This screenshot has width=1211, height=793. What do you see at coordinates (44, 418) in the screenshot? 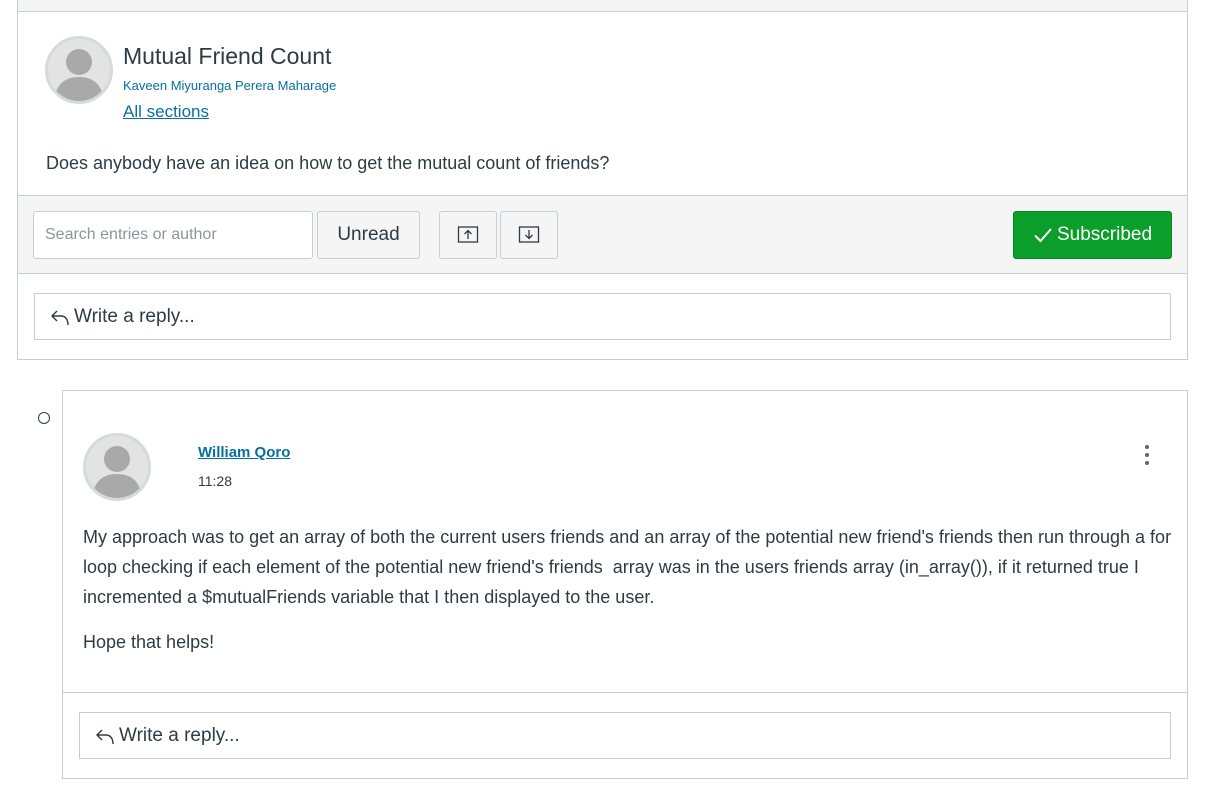
I see `entry-read-indicator` at bounding box center [44, 418].